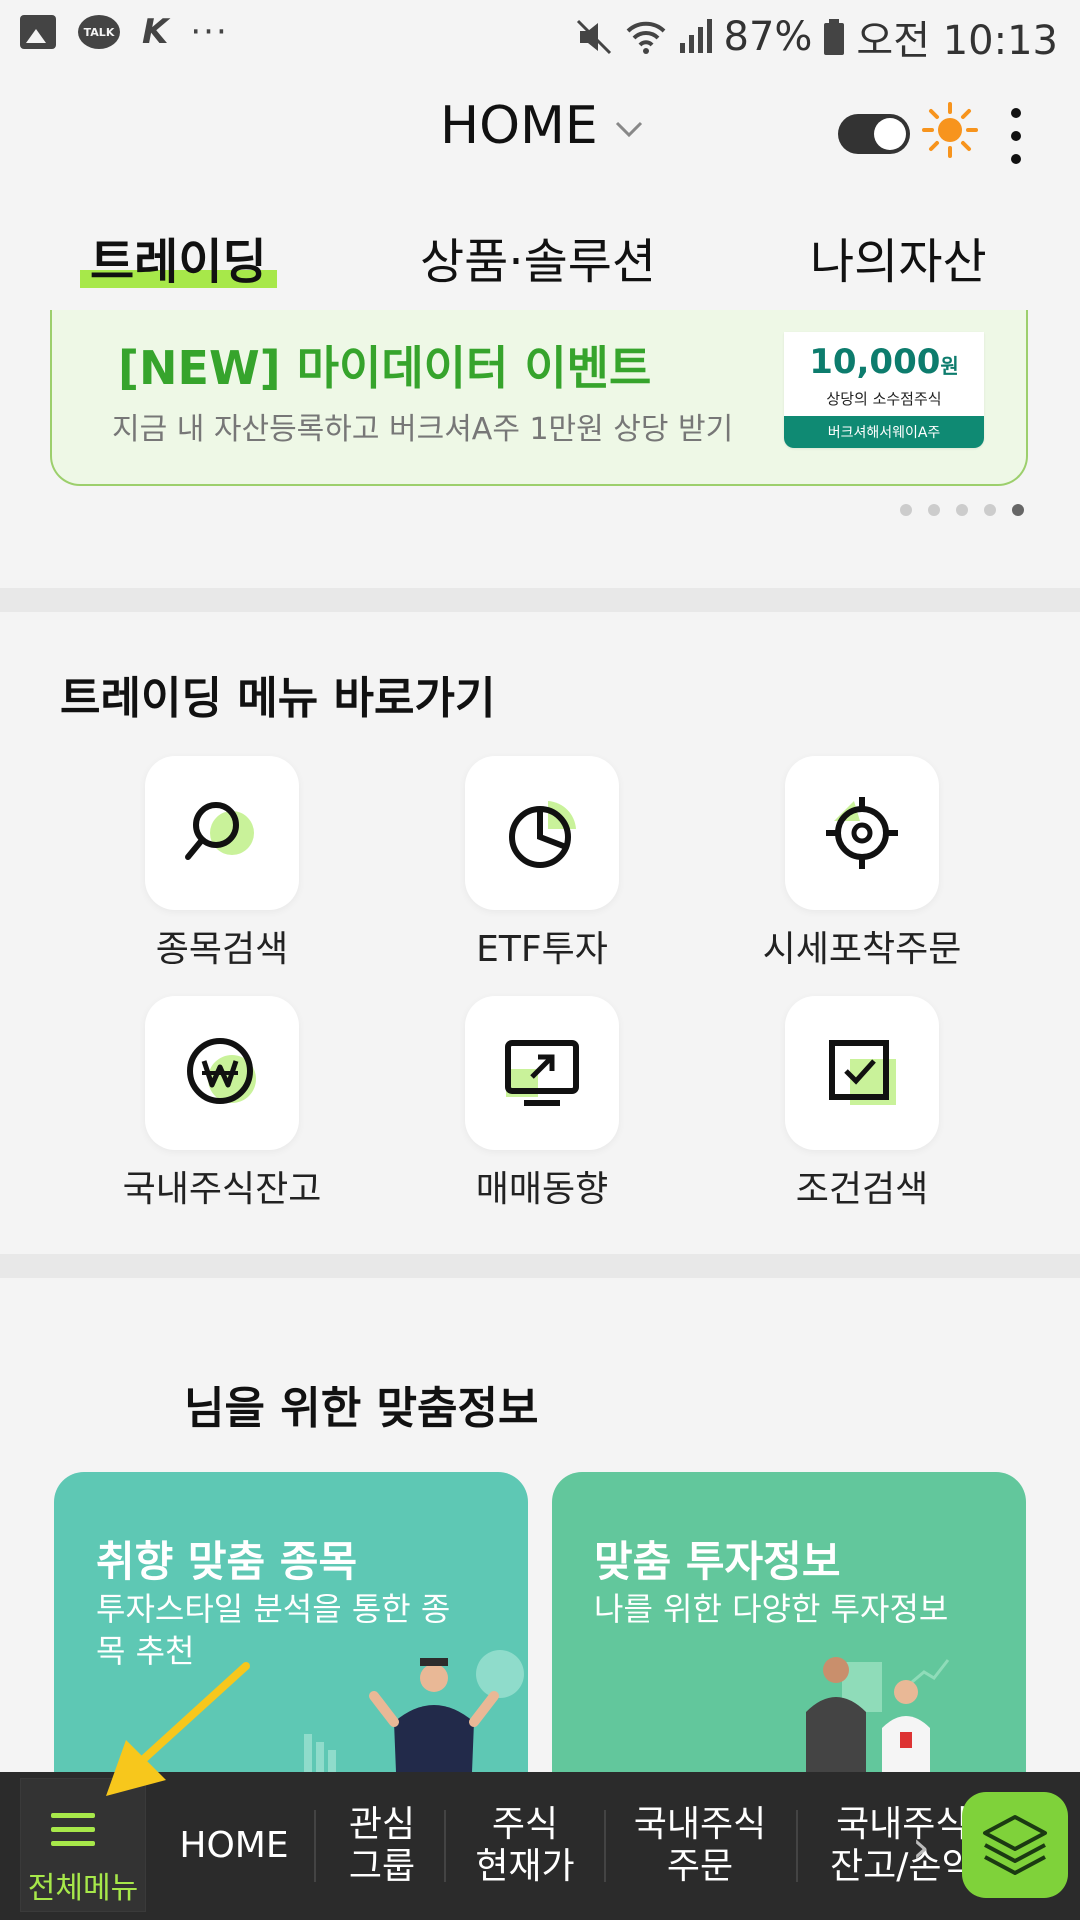 The height and width of the screenshot is (1920, 1080). Describe the element at coordinates (209, 32) in the screenshot. I see `more-notifications-icon: ···` at that location.